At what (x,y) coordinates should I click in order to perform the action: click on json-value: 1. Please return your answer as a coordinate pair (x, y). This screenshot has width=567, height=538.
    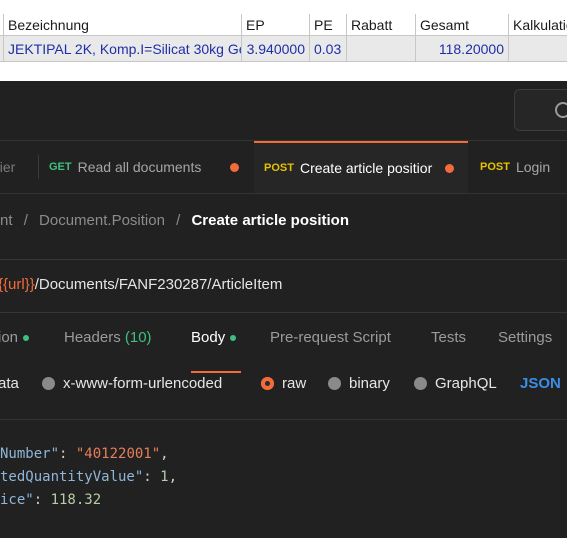
    Looking at the image, I should click on (164, 477).